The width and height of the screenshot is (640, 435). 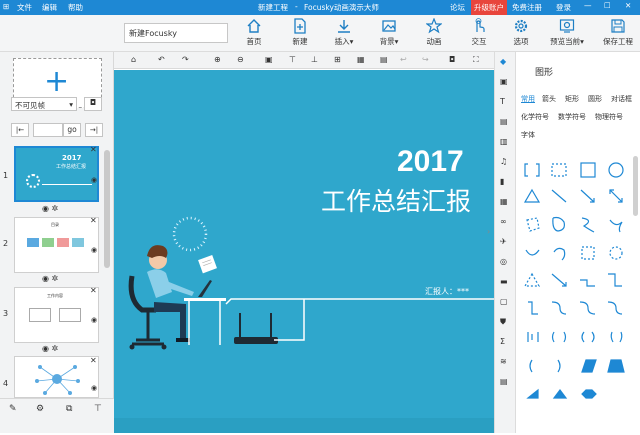 What do you see at coordinates (240, 59) in the screenshot?
I see `zoom-out-icon: ⊖` at bounding box center [240, 59].